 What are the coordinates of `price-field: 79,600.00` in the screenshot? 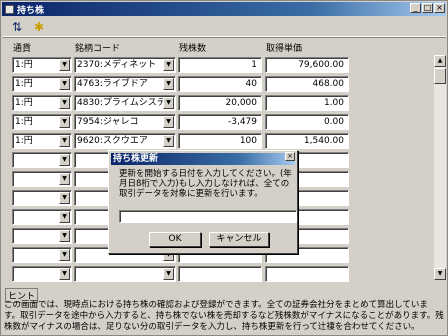 It's located at (307, 65).